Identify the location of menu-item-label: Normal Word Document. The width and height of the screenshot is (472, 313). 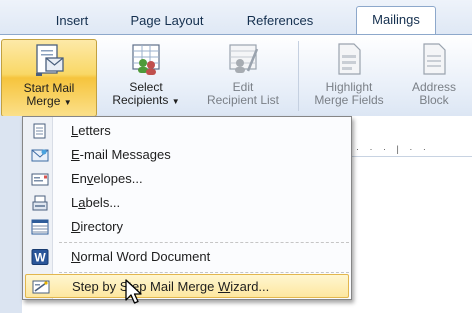
(141, 256).